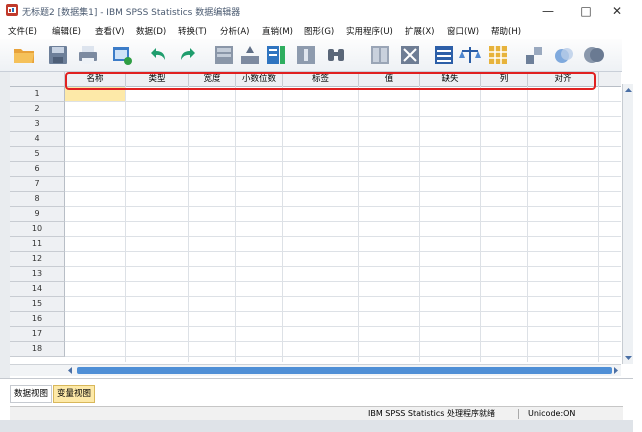  What do you see at coordinates (151, 31) in the screenshot?
I see `menu-data: 数据(D)` at bounding box center [151, 31].